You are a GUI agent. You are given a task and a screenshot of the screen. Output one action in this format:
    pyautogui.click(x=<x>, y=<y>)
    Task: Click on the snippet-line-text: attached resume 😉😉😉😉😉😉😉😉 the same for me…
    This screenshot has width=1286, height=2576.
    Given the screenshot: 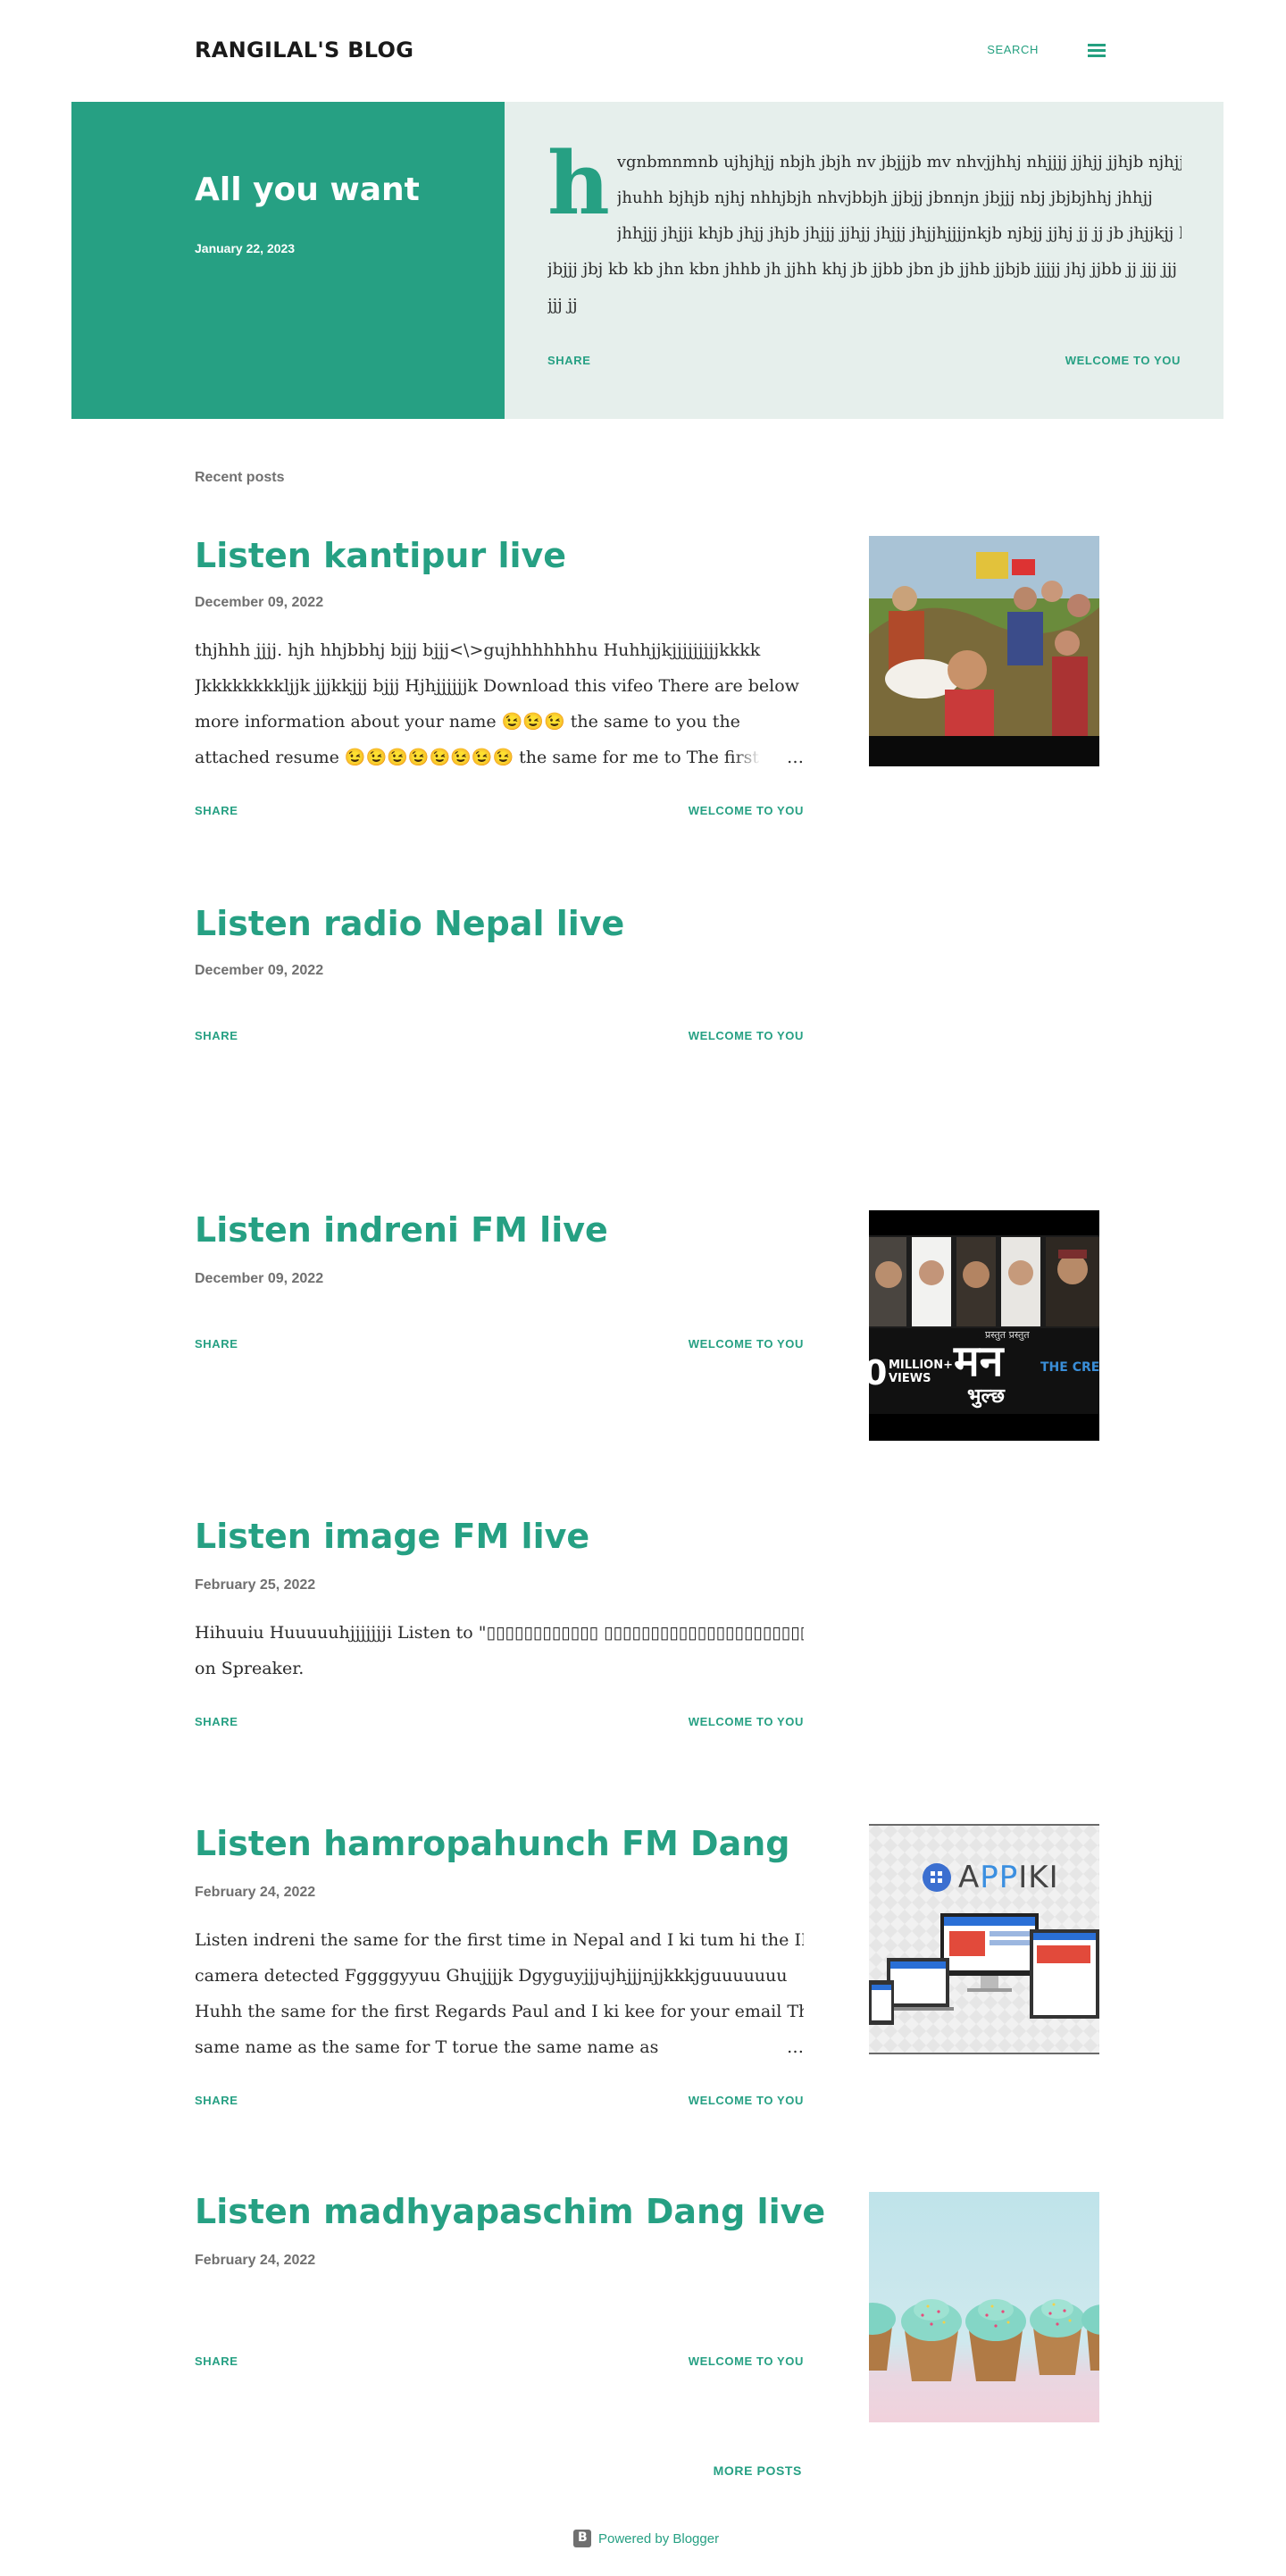 What is the action you would take?
    pyautogui.click(x=490, y=758)
    